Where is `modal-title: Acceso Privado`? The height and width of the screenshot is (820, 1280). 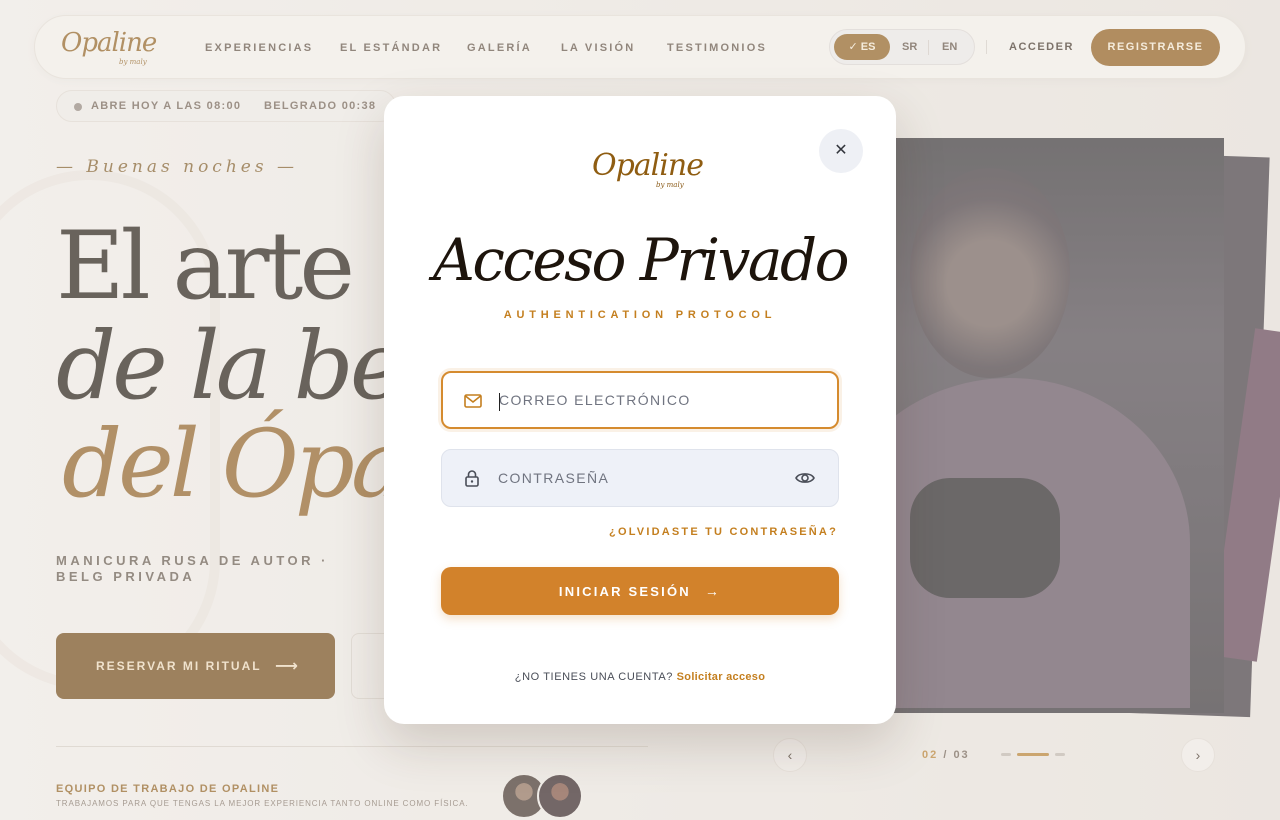 modal-title: Acceso Privado is located at coordinates (641, 260).